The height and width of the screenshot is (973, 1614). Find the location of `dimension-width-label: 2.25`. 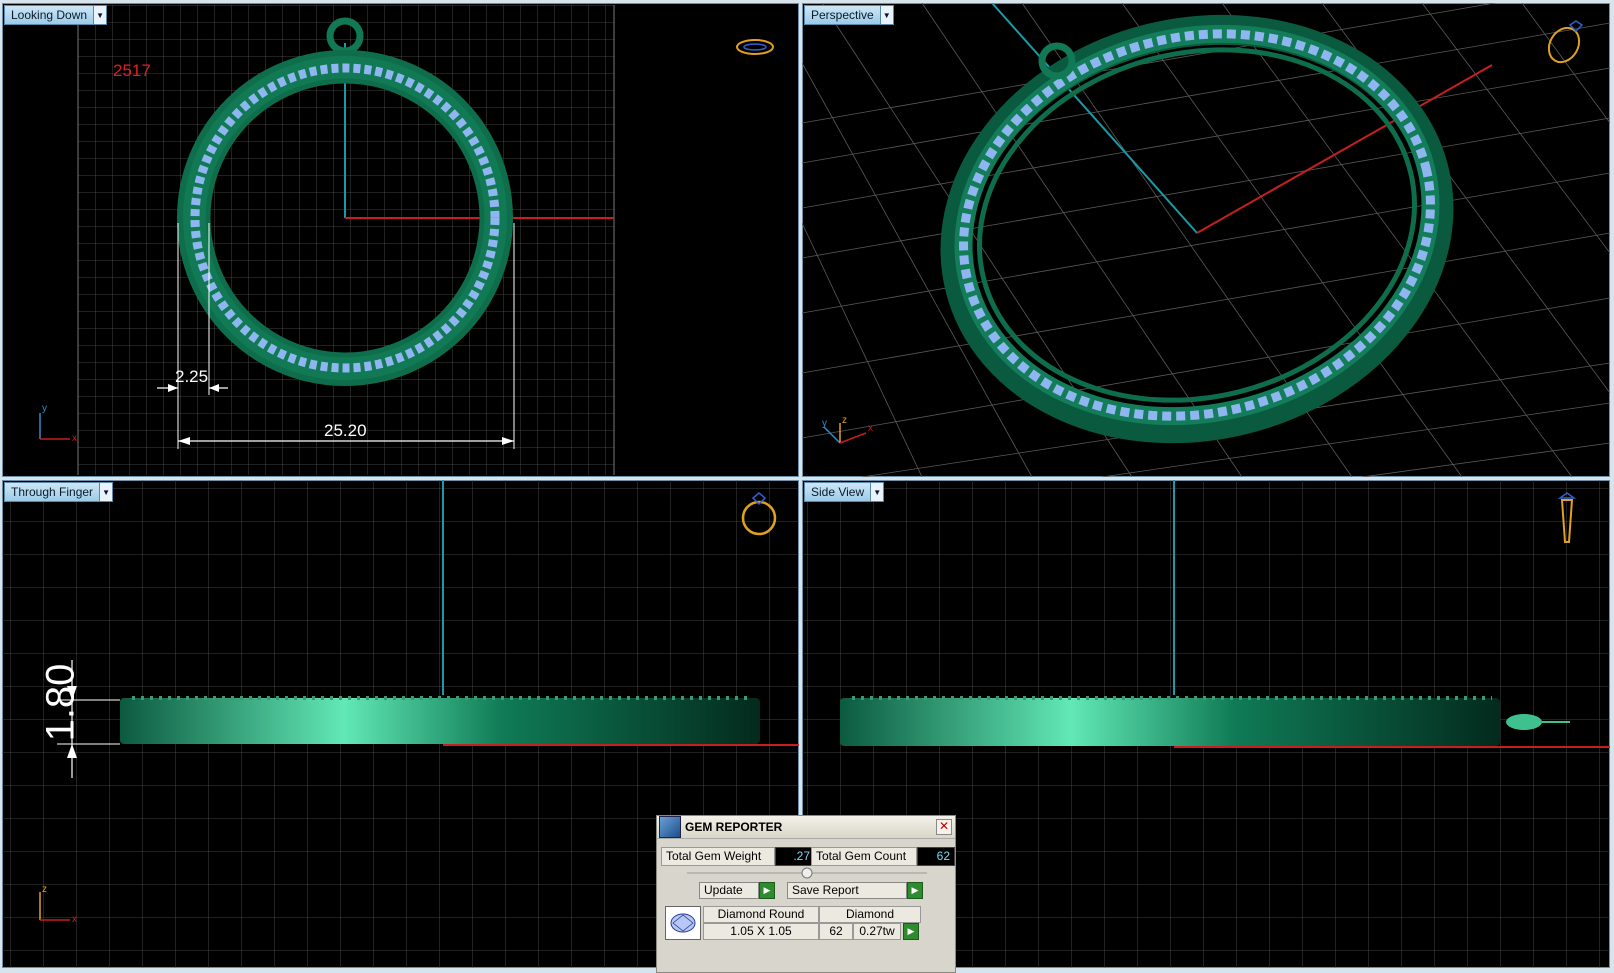

dimension-width-label: 2.25 is located at coordinates (192, 376).